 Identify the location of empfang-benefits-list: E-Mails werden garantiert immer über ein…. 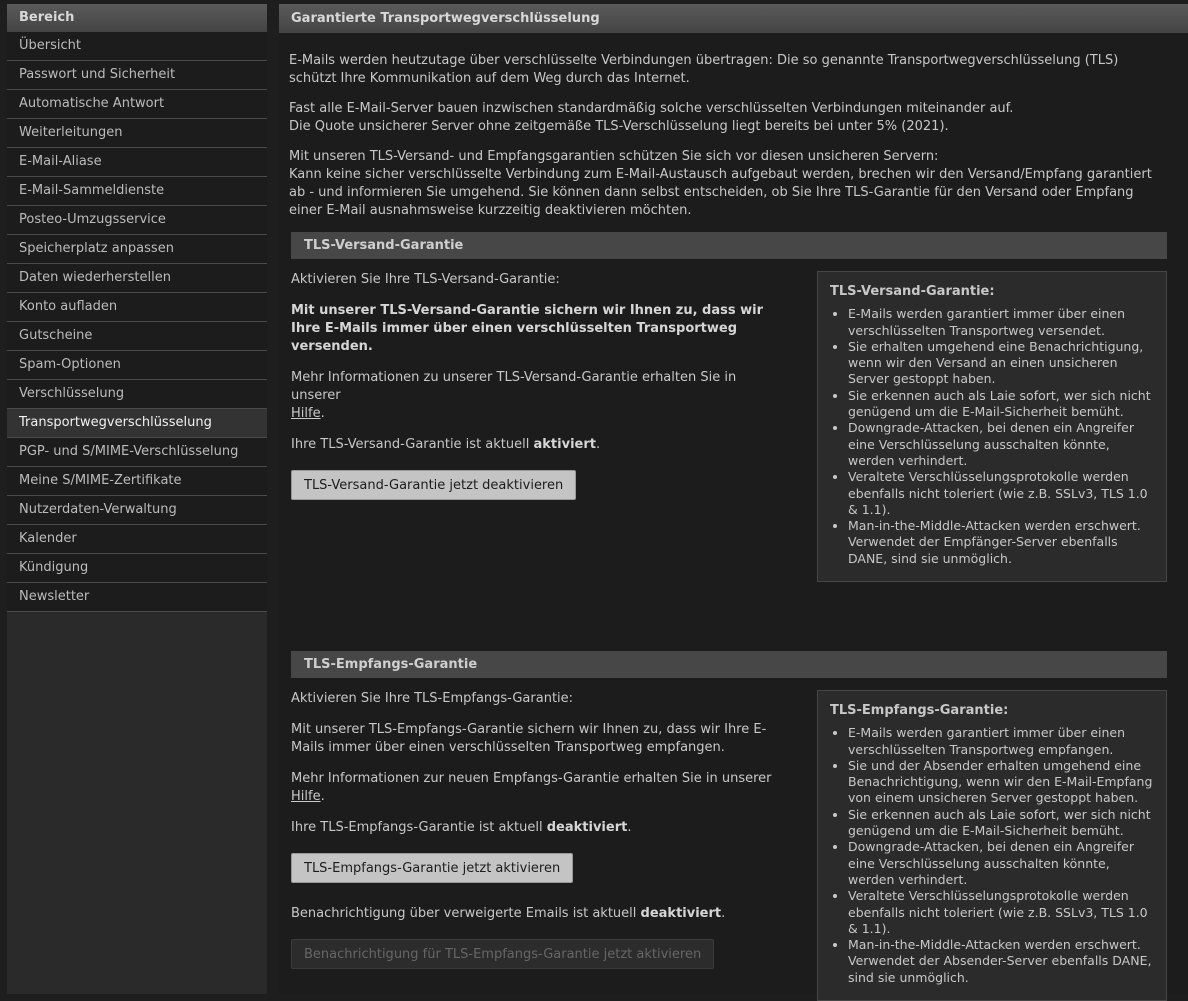
(992, 855).